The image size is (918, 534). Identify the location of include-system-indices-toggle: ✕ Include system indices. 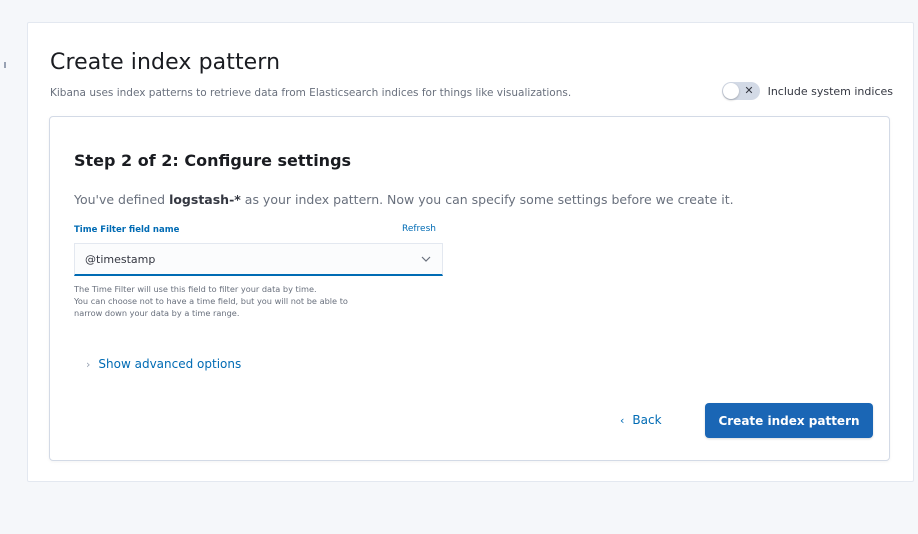
(807, 91).